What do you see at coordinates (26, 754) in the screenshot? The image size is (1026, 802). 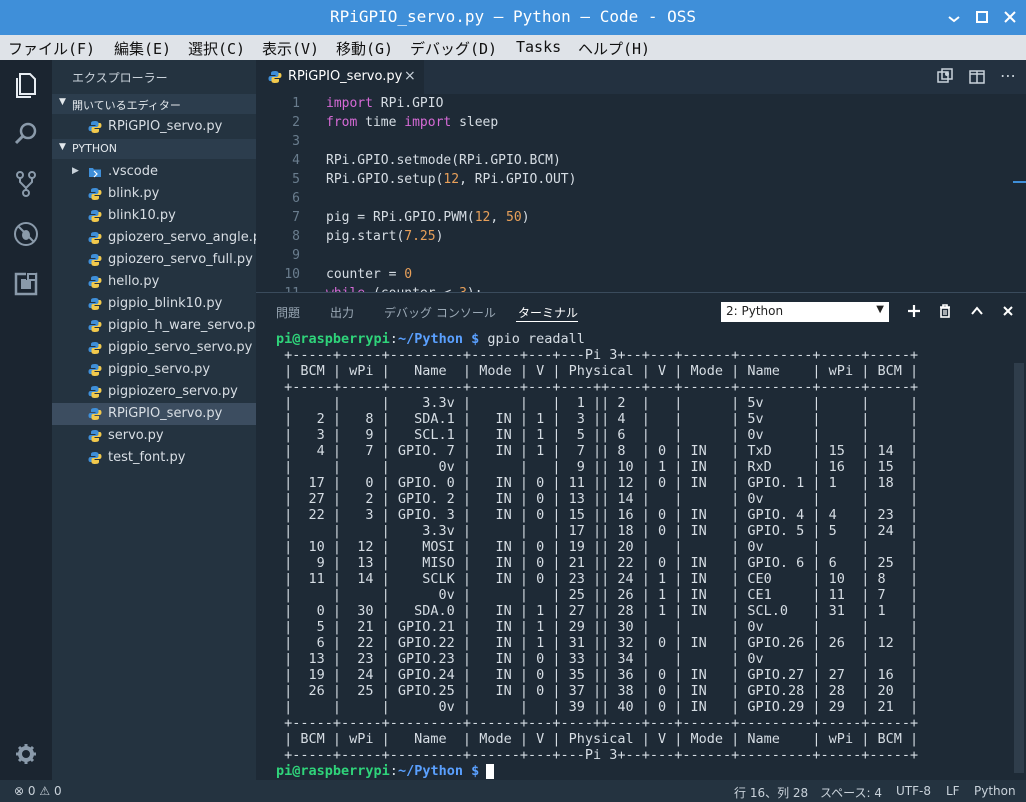 I see `settings-gear-icon` at bounding box center [26, 754].